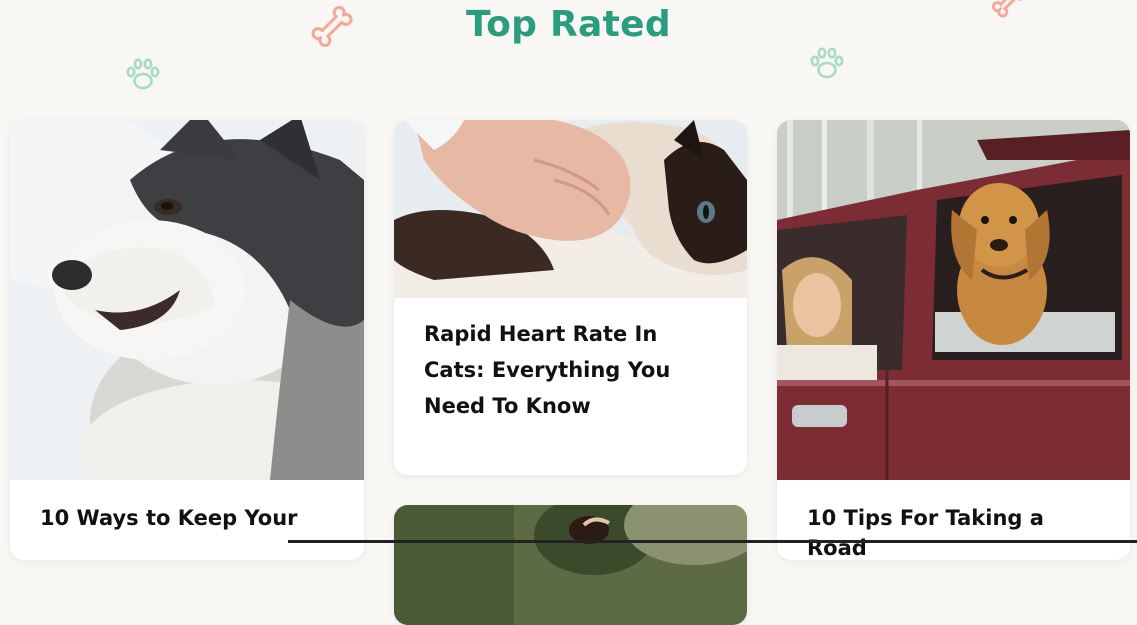  I want to click on article-card, so click(570, 565).